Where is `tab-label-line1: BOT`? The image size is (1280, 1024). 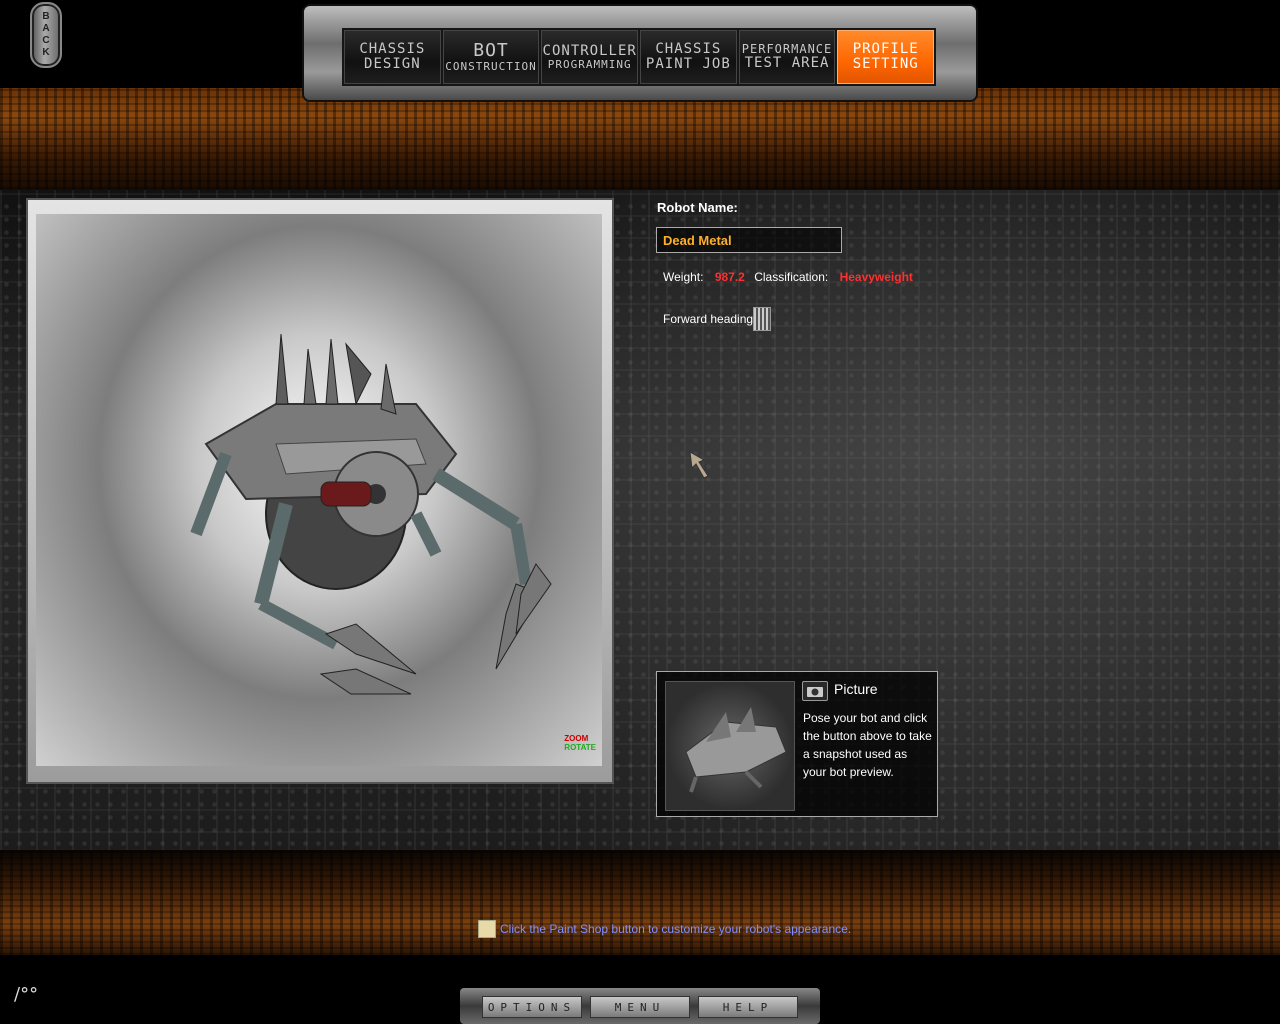 tab-label-line1: BOT is located at coordinates (491, 50).